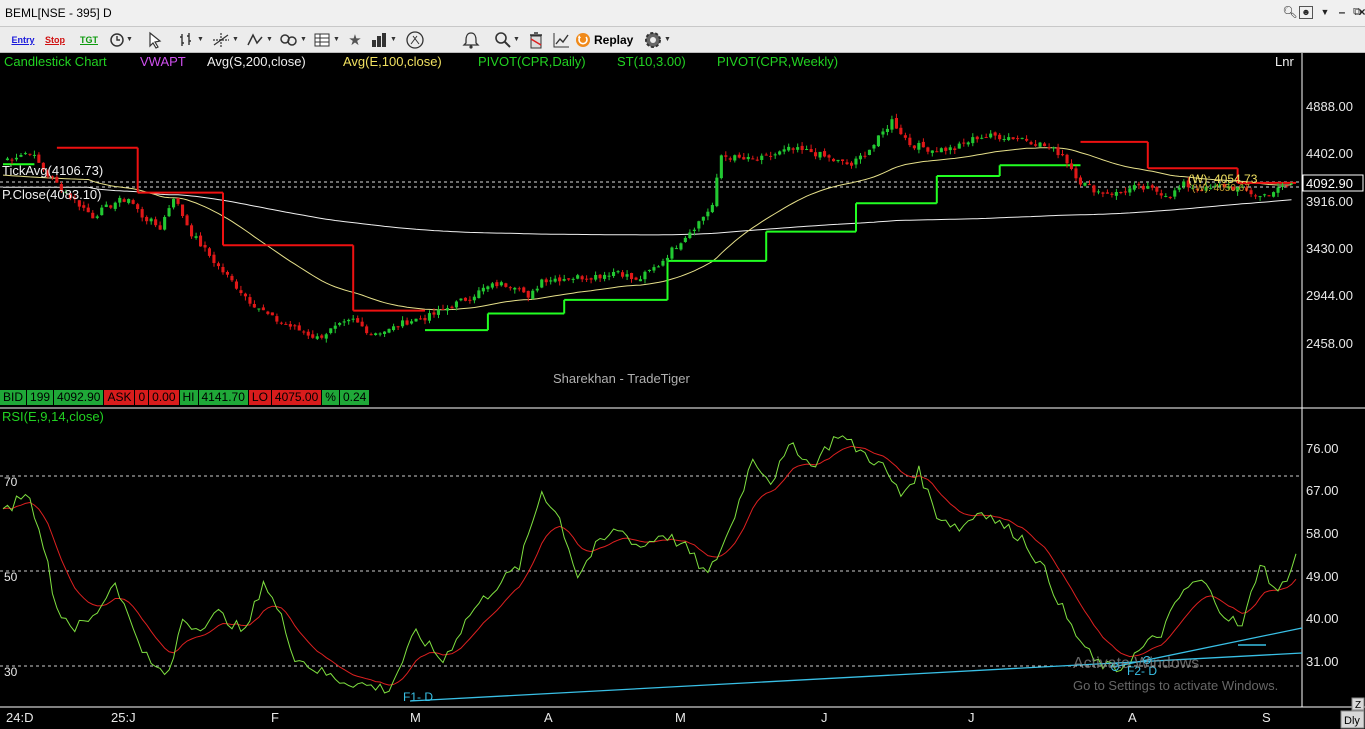  Describe the element at coordinates (293, 39) in the screenshot. I see `link-icon: ▼` at that location.